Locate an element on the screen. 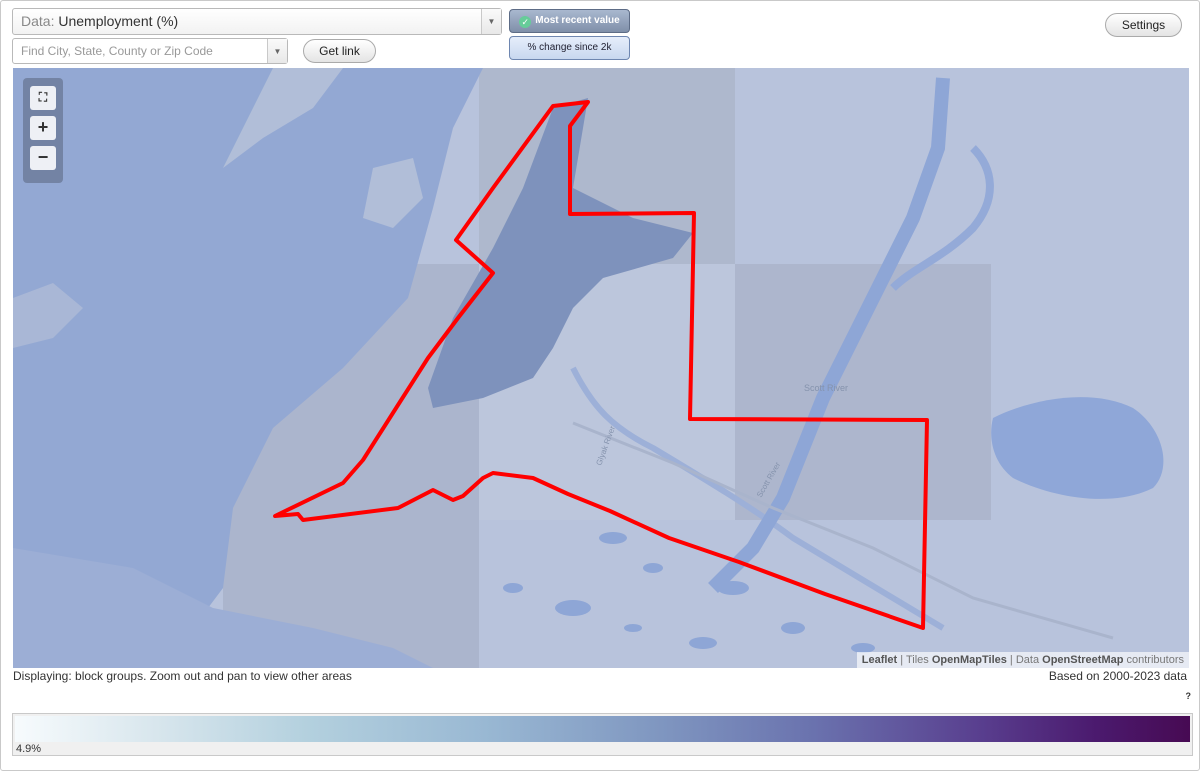 The image size is (1200, 771). search-input is located at coordinates (140, 51).